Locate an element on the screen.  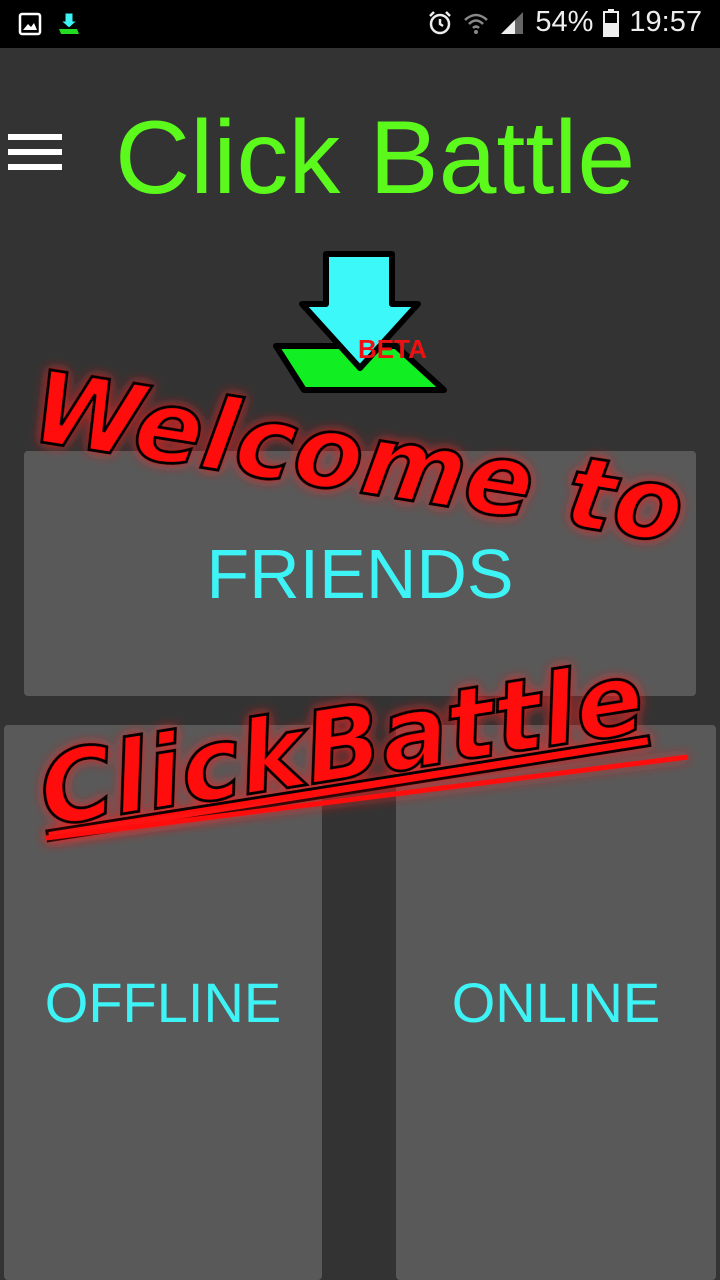
system-status: 54% 19:57 is located at coordinates (564, 22).